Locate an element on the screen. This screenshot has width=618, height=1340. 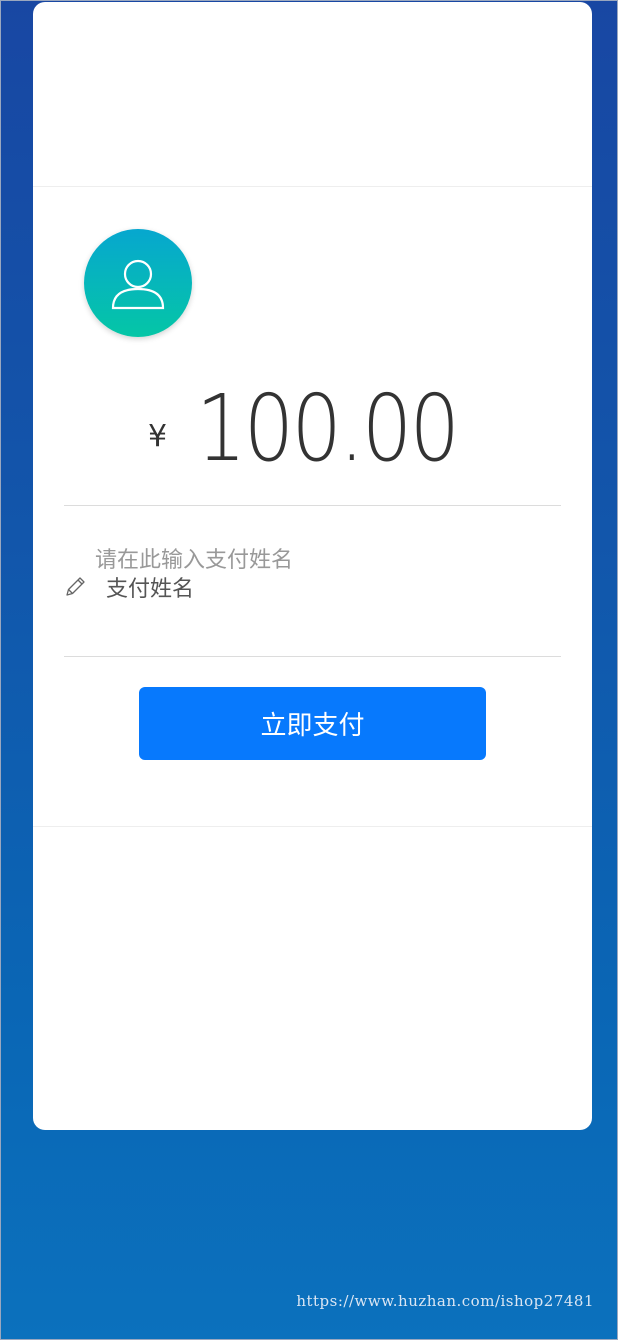
pay-now-button: 立即支付 is located at coordinates (312, 723).